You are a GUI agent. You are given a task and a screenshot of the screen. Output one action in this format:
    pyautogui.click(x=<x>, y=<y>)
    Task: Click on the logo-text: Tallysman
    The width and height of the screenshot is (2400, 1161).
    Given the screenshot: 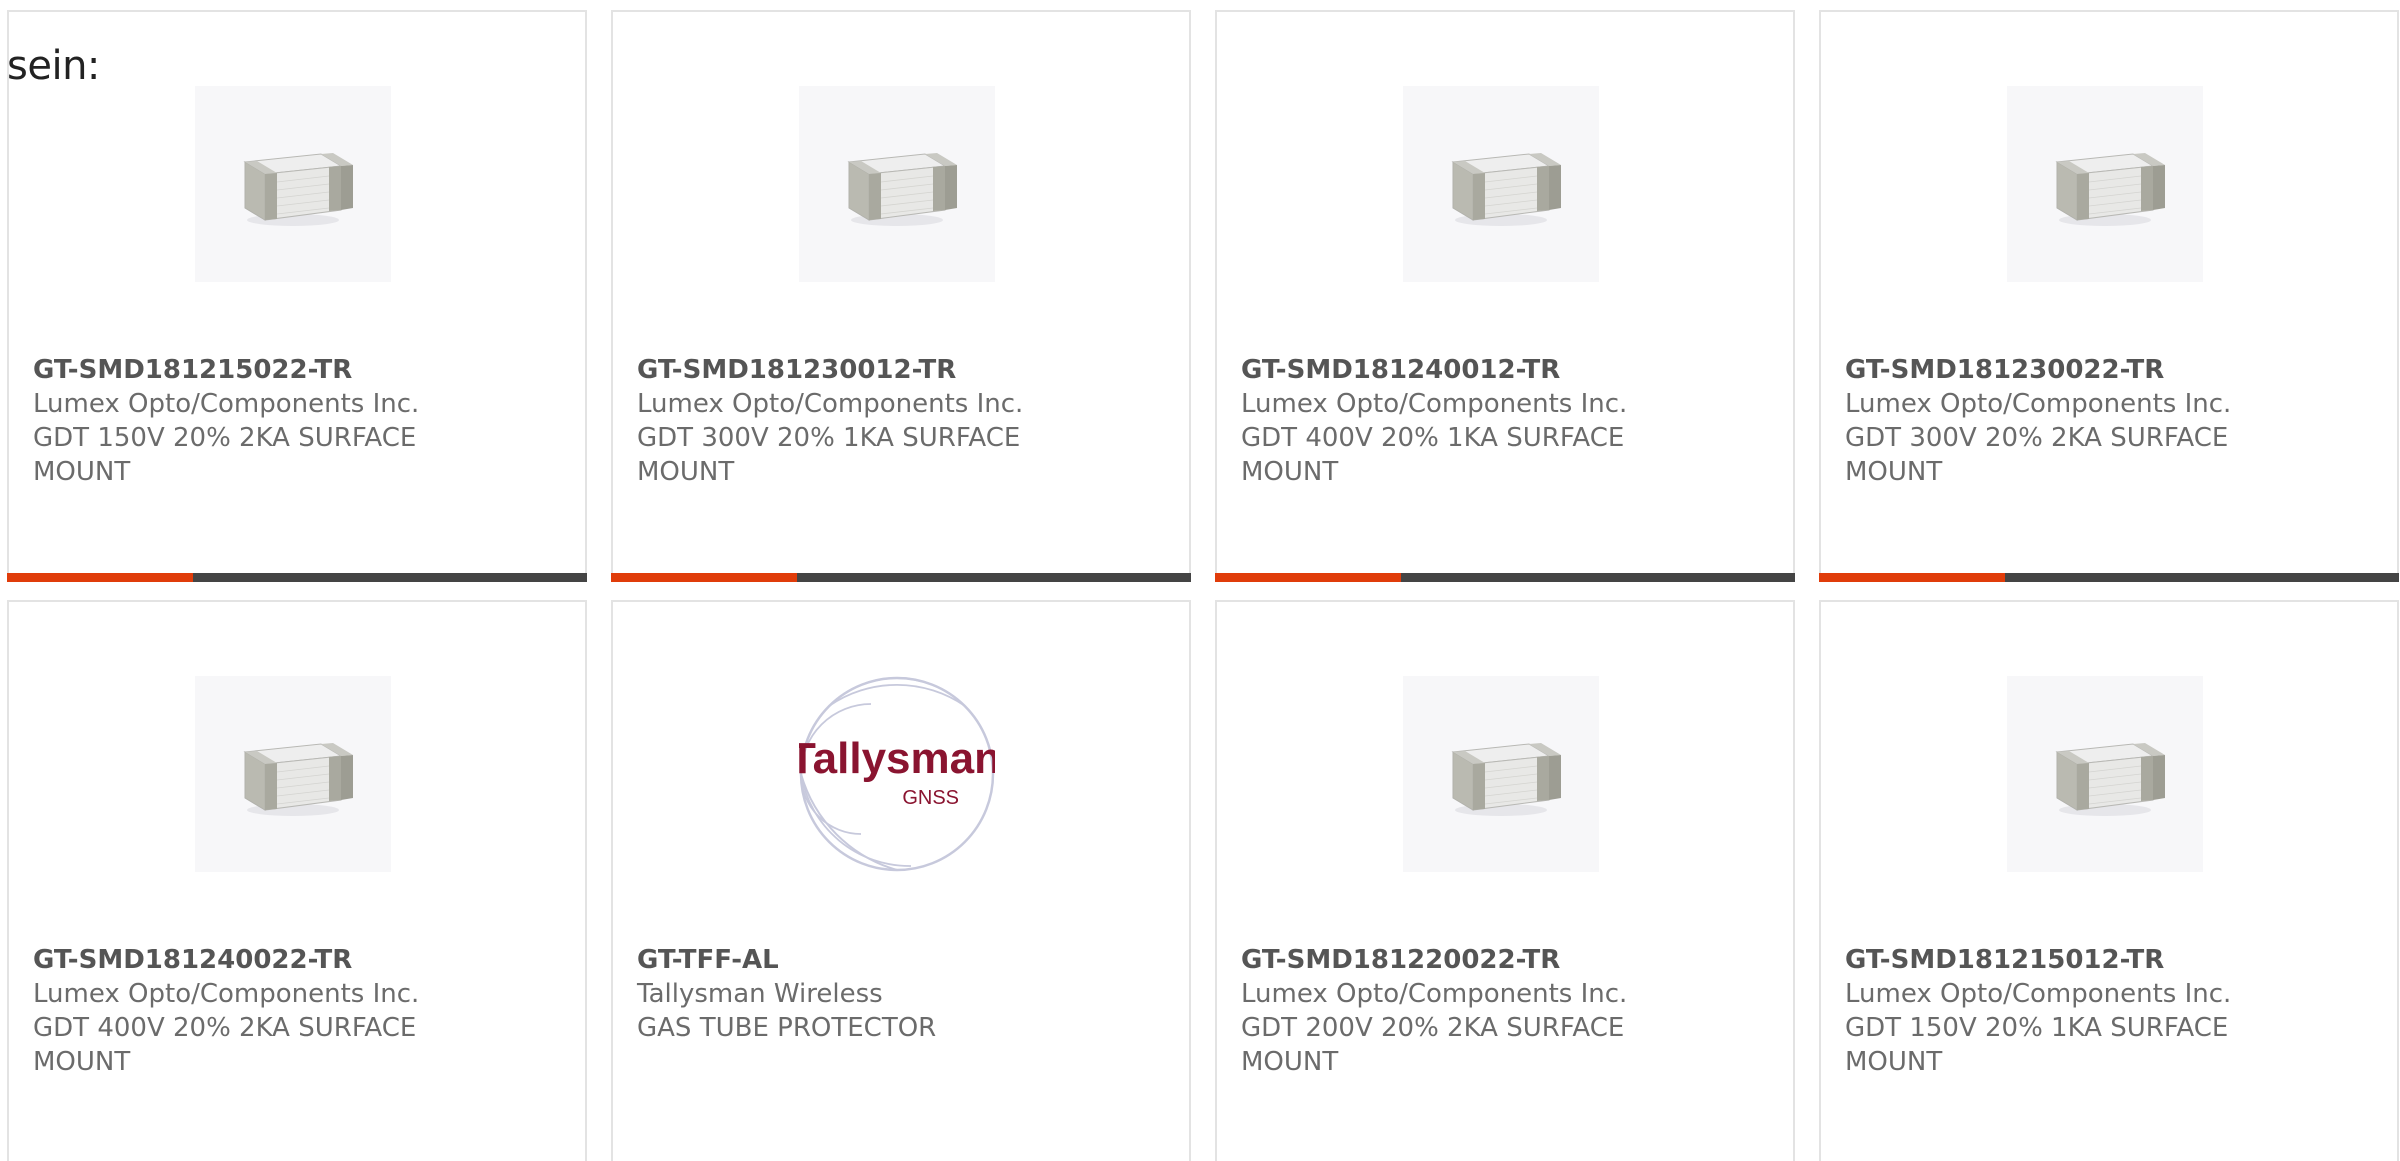 What is the action you would take?
    pyautogui.click(x=897, y=758)
    